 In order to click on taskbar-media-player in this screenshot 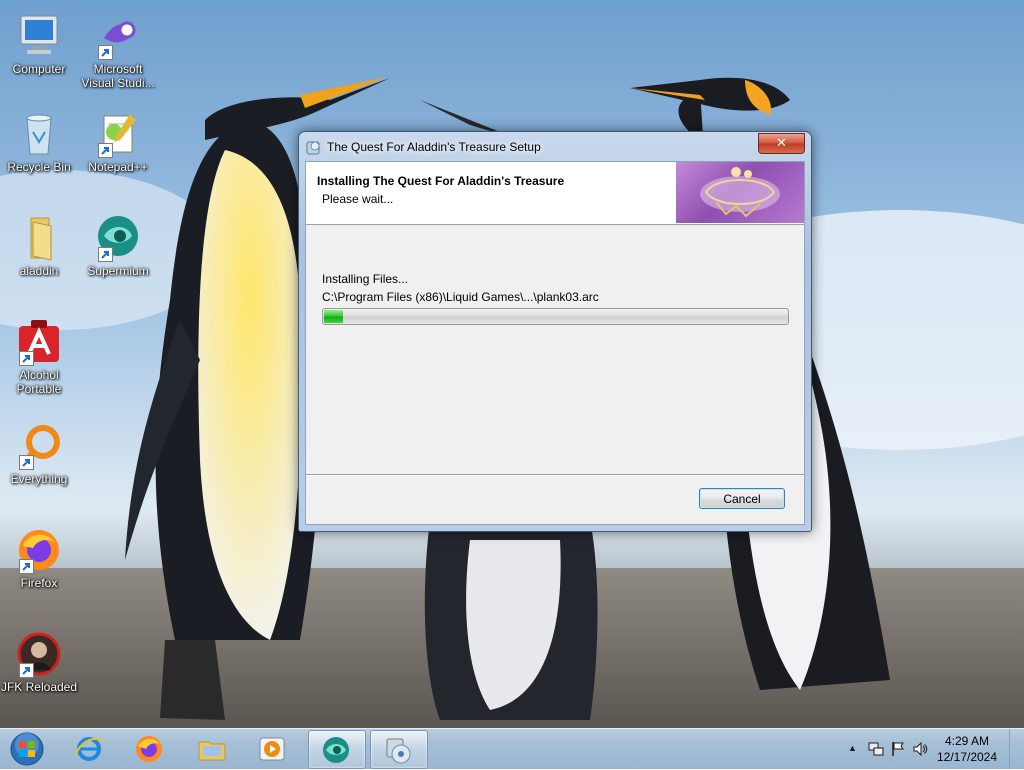, I will do `click(273, 748)`.